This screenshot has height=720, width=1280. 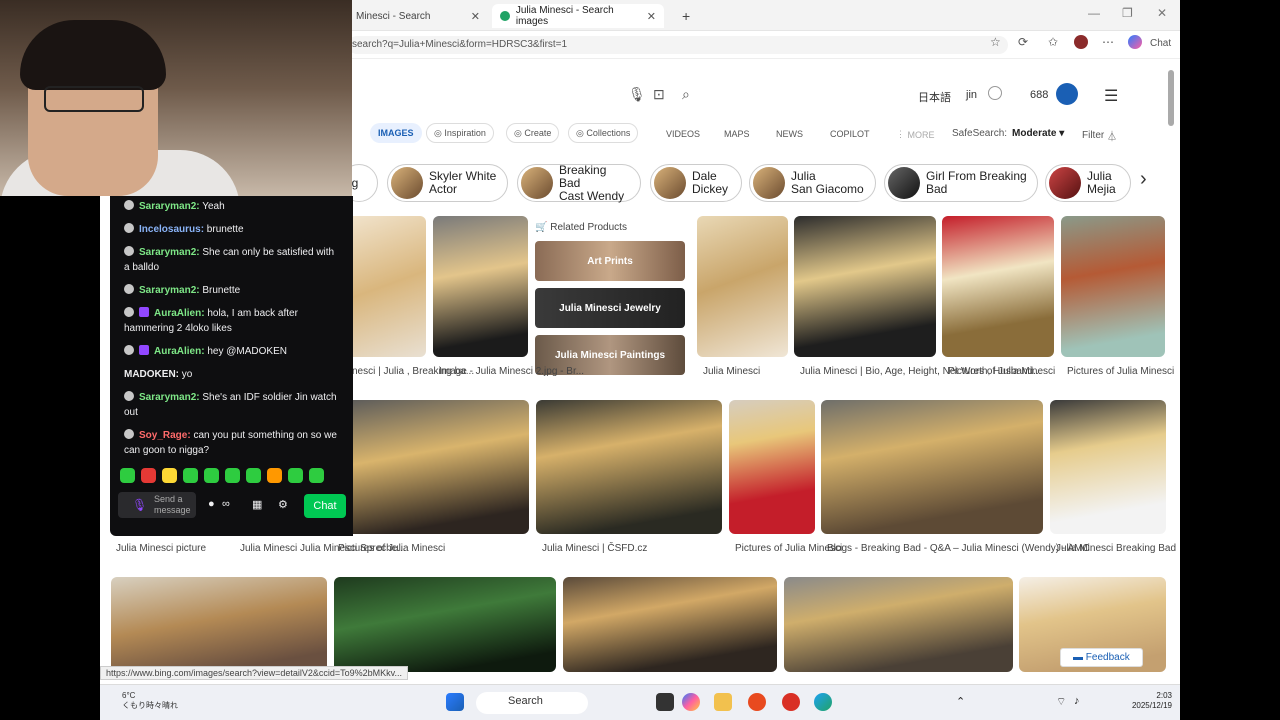 What do you see at coordinates (1127, 13) in the screenshot?
I see `maximize-icon: ❐` at bounding box center [1127, 13].